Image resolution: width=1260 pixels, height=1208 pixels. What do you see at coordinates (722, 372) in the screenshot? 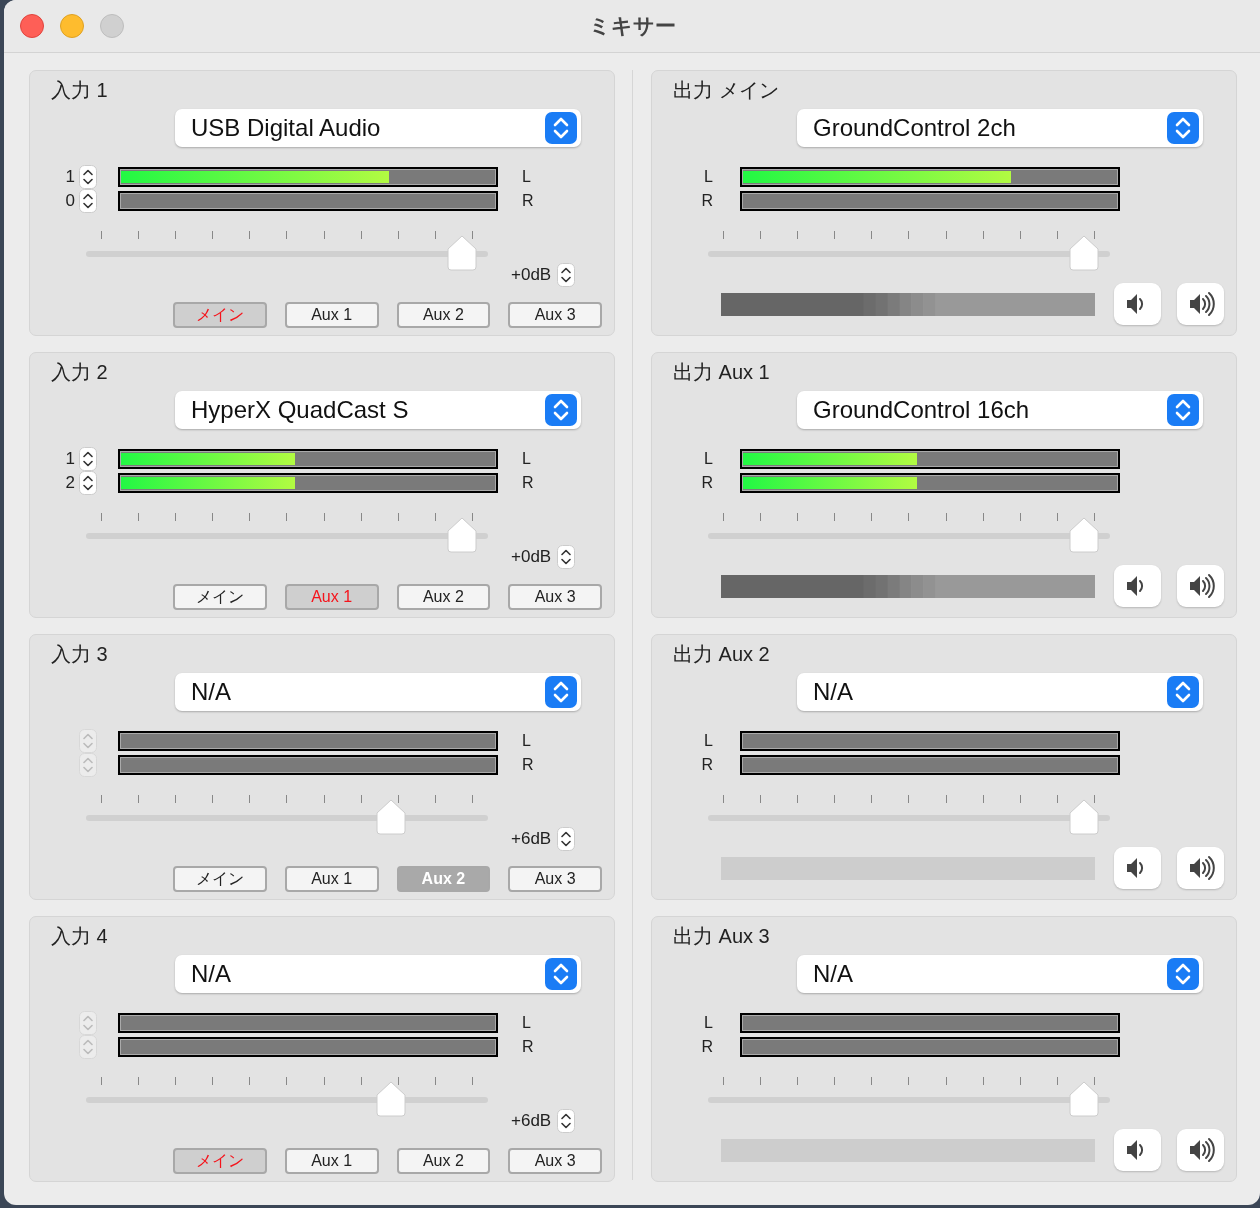
I see `panel-title: 出力 Aux 1` at bounding box center [722, 372].